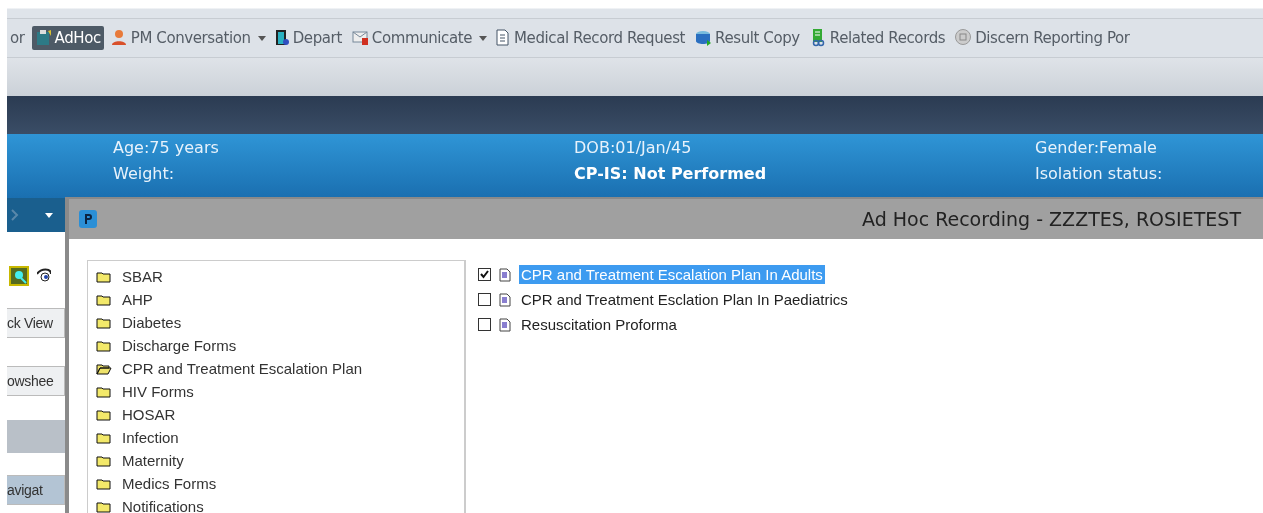 This screenshot has width=1263, height=513. I want to click on app-icon, so click(88, 219).